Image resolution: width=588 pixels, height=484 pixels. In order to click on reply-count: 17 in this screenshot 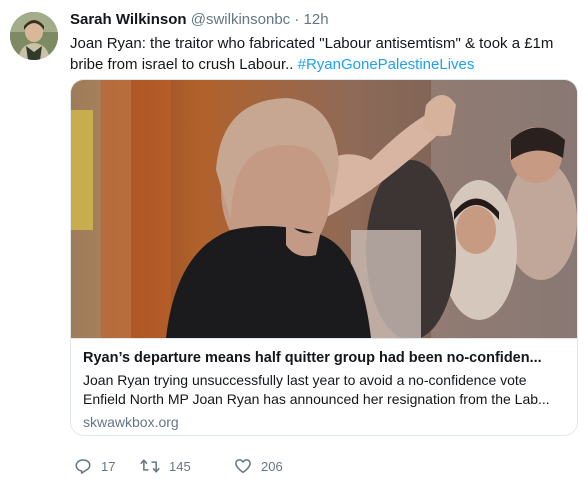, I will do `click(108, 466)`.